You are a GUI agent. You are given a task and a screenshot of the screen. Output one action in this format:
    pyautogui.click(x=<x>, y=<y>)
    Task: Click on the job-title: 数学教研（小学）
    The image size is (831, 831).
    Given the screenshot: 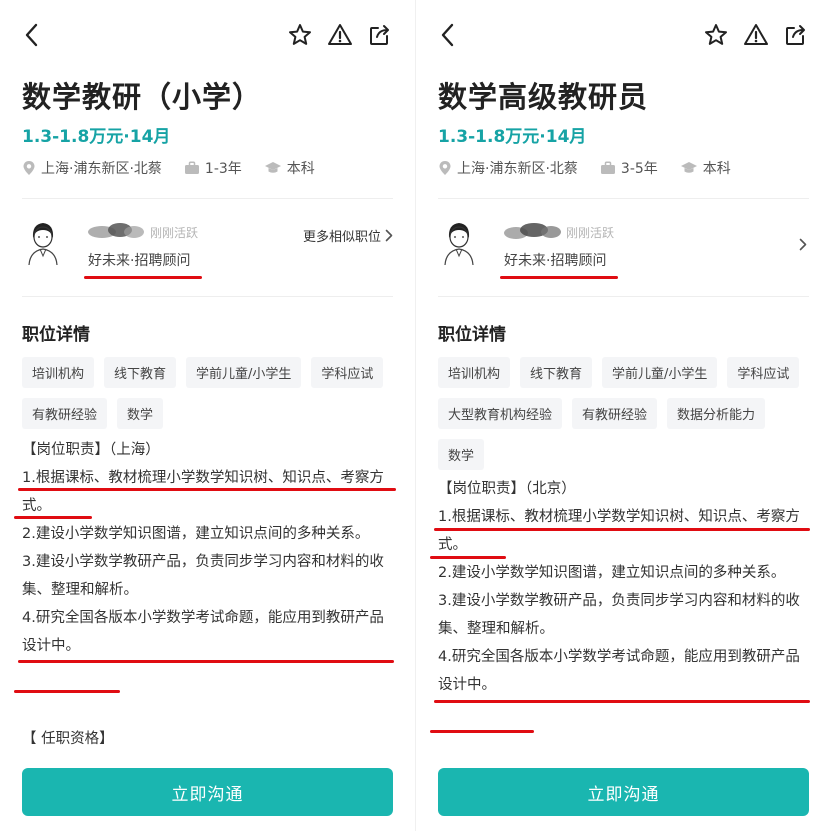 What is the action you would take?
    pyautogui.click(x=142, y=97)
    